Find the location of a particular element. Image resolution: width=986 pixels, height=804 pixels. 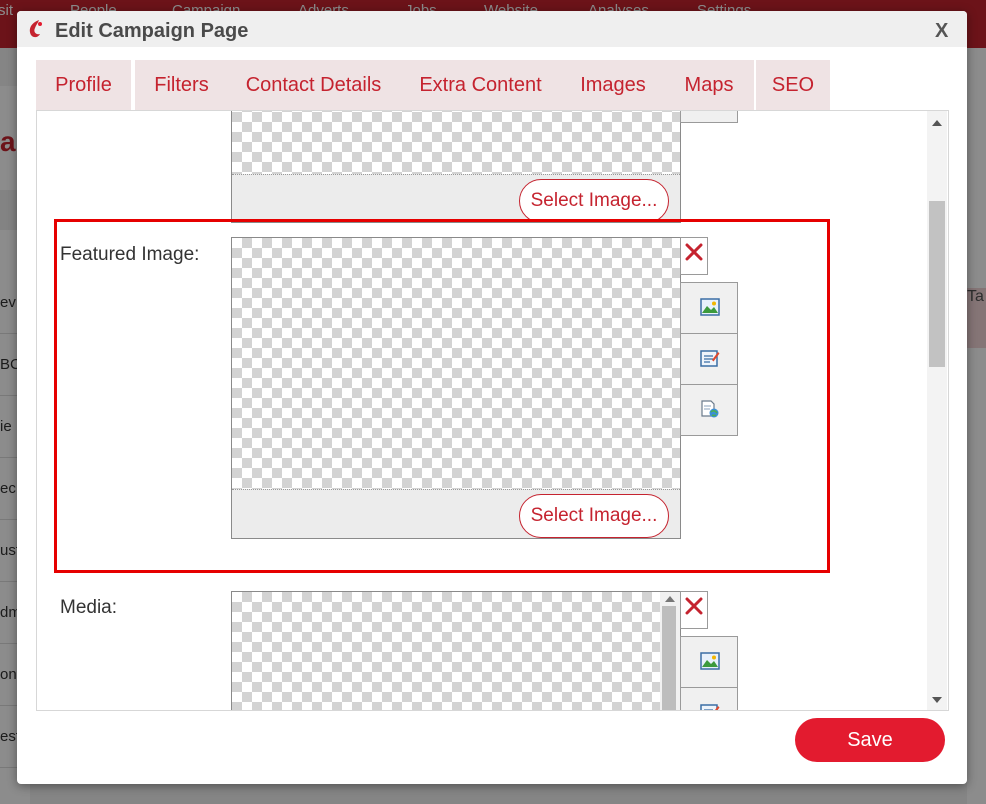

media-delete-button is located at coordinates (694, 610).